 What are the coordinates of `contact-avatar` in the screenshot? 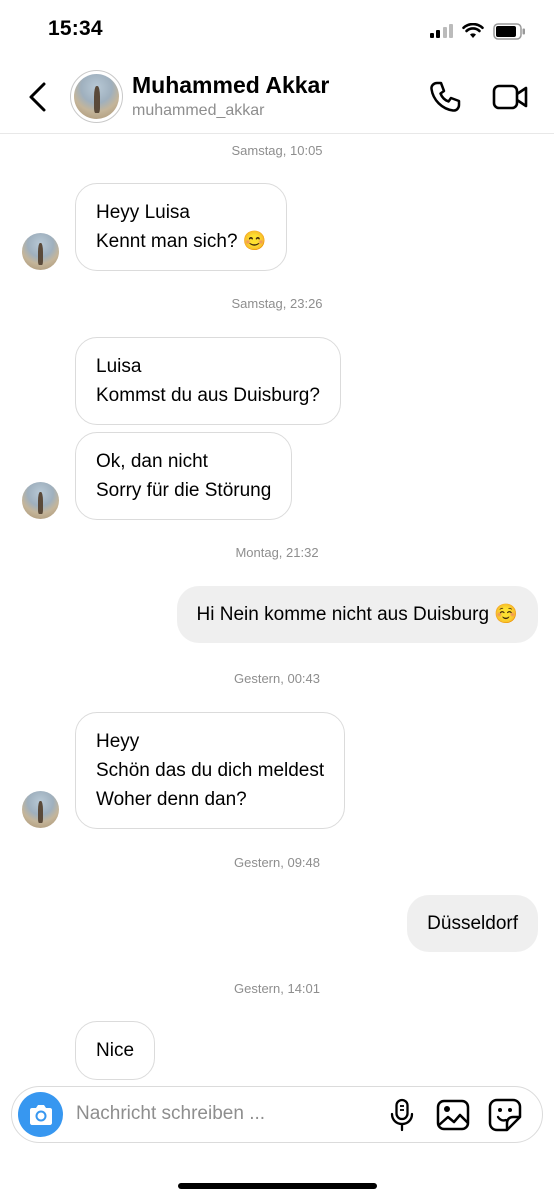 It's located at (96, 96).